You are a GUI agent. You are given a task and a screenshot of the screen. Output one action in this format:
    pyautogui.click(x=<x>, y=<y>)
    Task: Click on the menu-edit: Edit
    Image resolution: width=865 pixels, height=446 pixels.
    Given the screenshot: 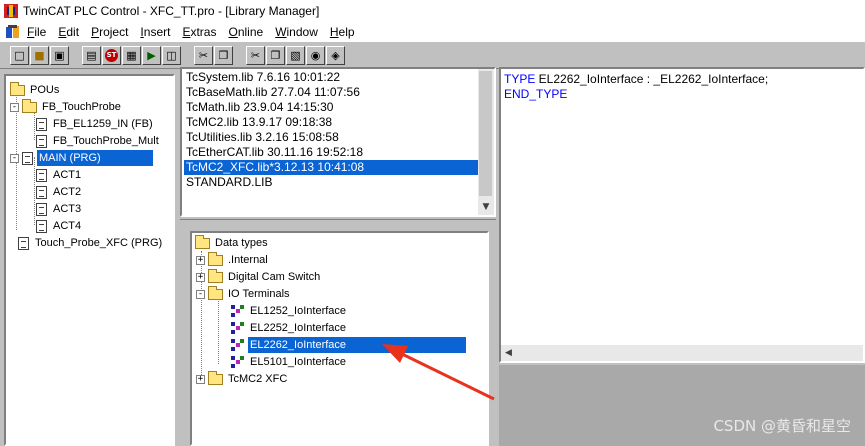 What is the action you would take?
    pyautogui.click(x=68, y=32)
    